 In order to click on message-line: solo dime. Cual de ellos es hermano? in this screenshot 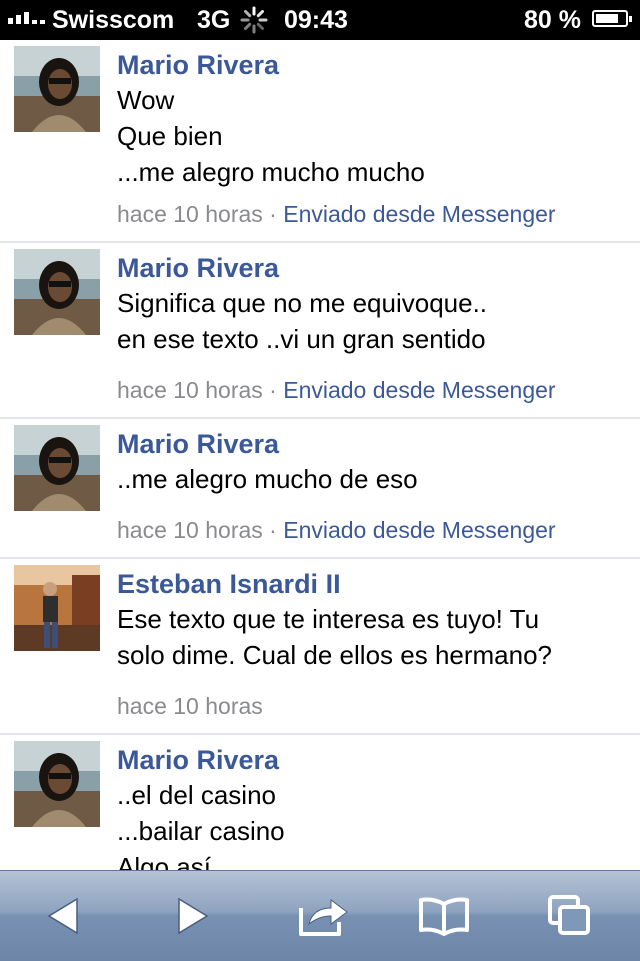, I will do `click(335, 655)`.